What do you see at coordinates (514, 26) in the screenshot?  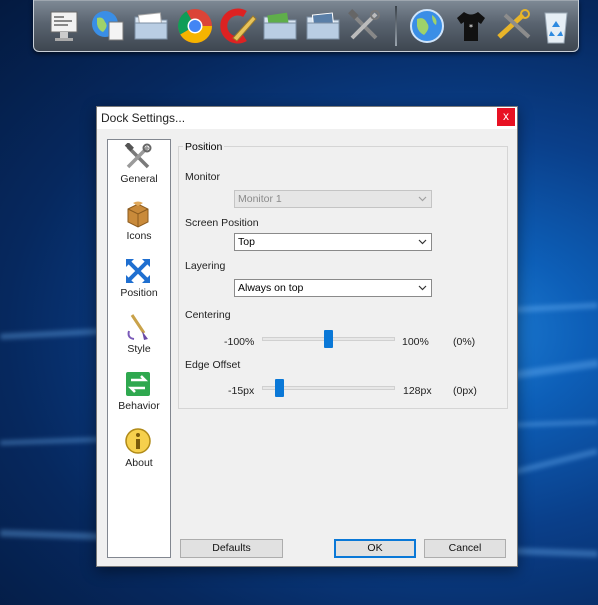 I see `settings-tools-icon` at bounding box center [514, 26].